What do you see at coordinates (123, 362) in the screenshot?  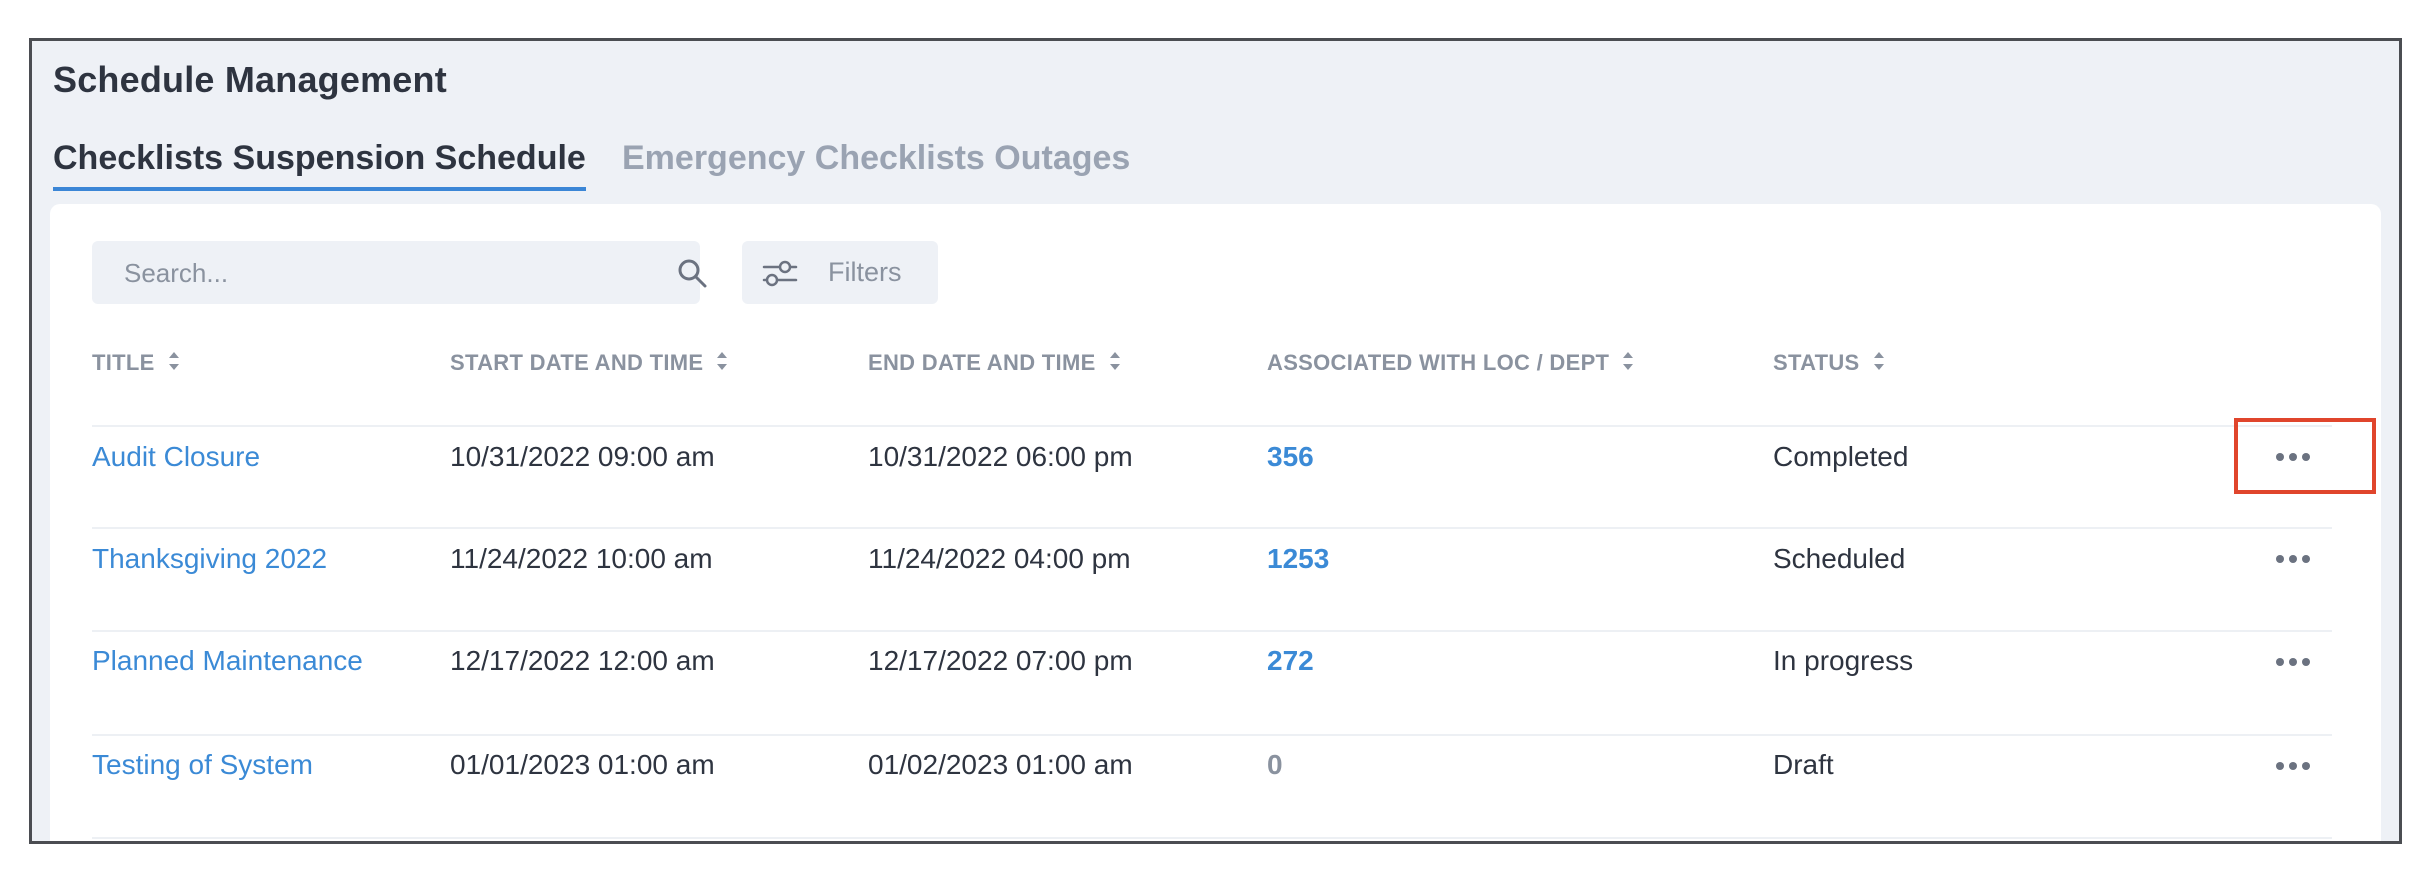 I see `column-header-label: TITLE` at bounding box center [123, 362].